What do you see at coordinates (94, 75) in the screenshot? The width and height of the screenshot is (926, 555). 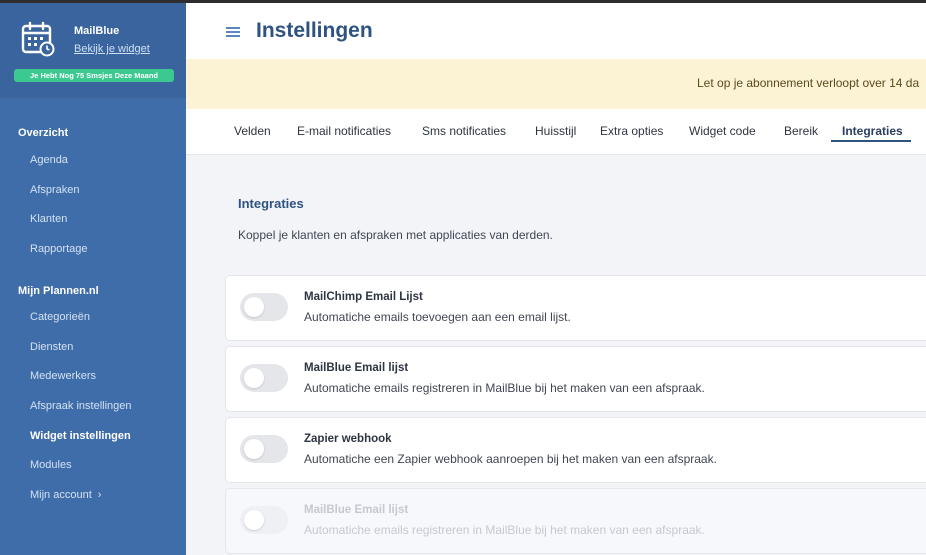 I see `sms-credit-badge: Je Hebt Nog 75 Smsjes Deze Maand` at bounding box center [94, 75].